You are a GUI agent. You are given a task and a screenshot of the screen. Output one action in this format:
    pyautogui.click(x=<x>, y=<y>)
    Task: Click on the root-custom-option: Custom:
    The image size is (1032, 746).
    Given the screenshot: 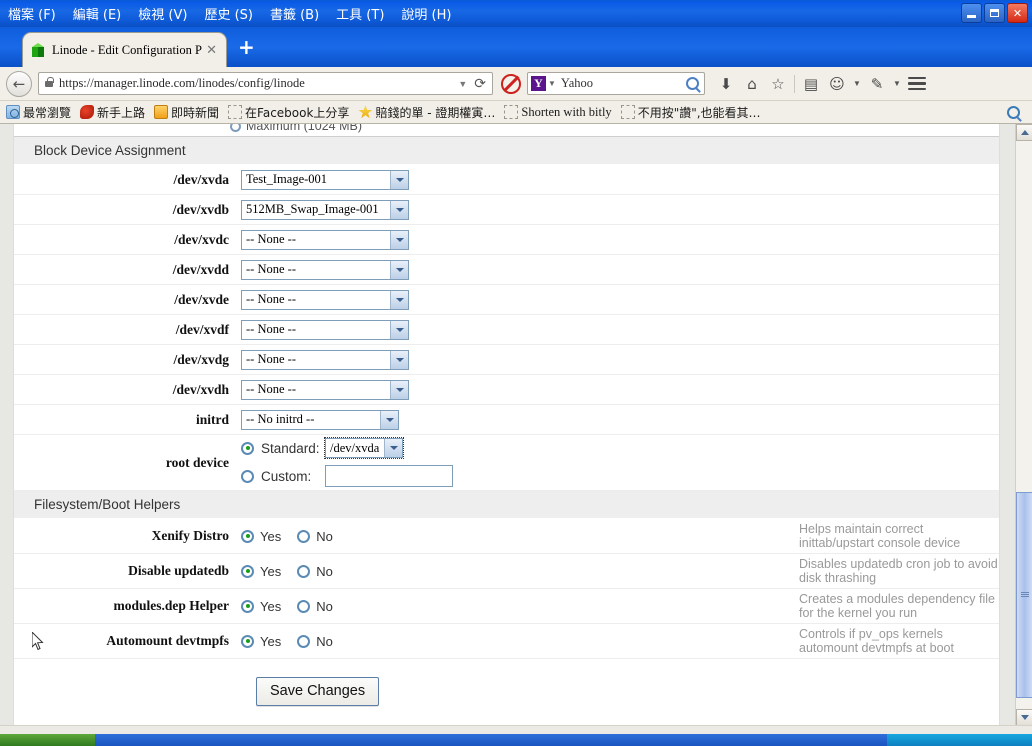 What is the action you would take?
    pyautogui.click(x=347, y=476)
    